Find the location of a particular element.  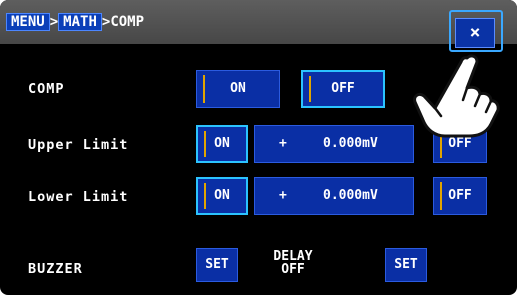

upper-limit-on-button: ON is located at coordinates (222, 144).